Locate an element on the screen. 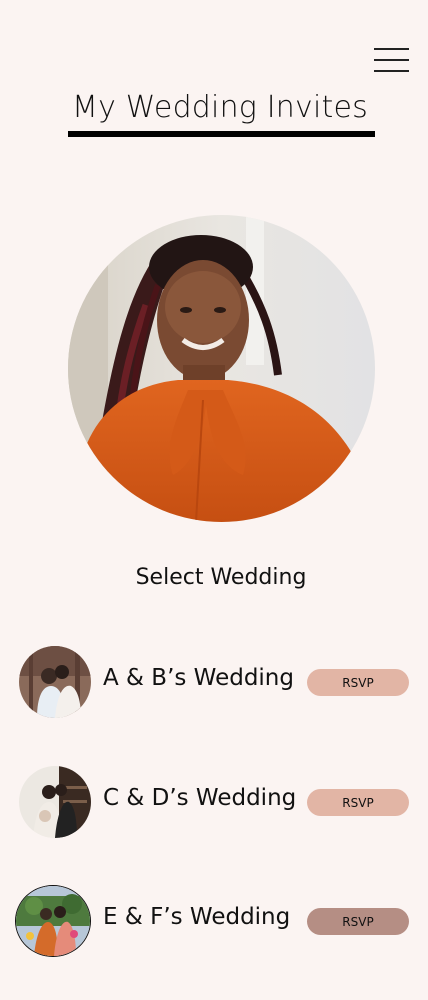  wedding-list-item: E & F’s Wedding RSVP is located at coordinates (214, 921).